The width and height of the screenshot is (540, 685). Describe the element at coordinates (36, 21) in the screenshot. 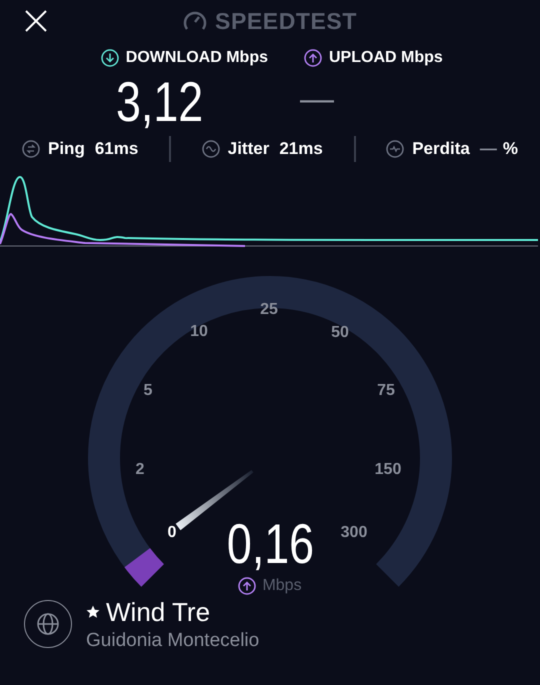

I see `close-icon` at that location.